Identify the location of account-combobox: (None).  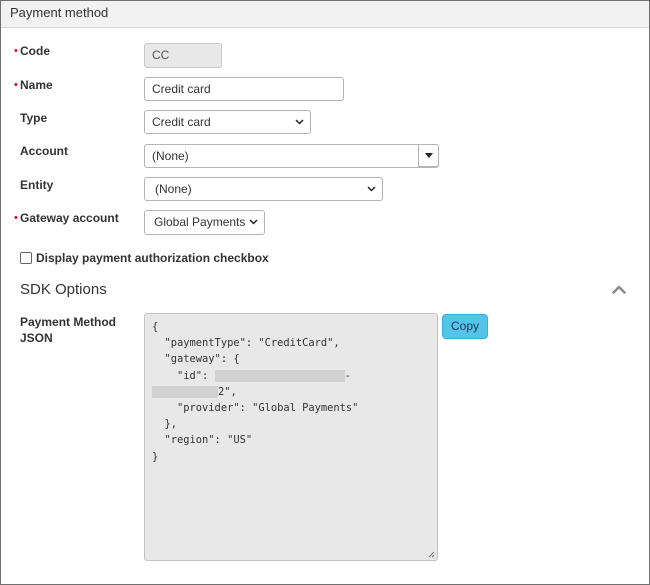
(291, 156).